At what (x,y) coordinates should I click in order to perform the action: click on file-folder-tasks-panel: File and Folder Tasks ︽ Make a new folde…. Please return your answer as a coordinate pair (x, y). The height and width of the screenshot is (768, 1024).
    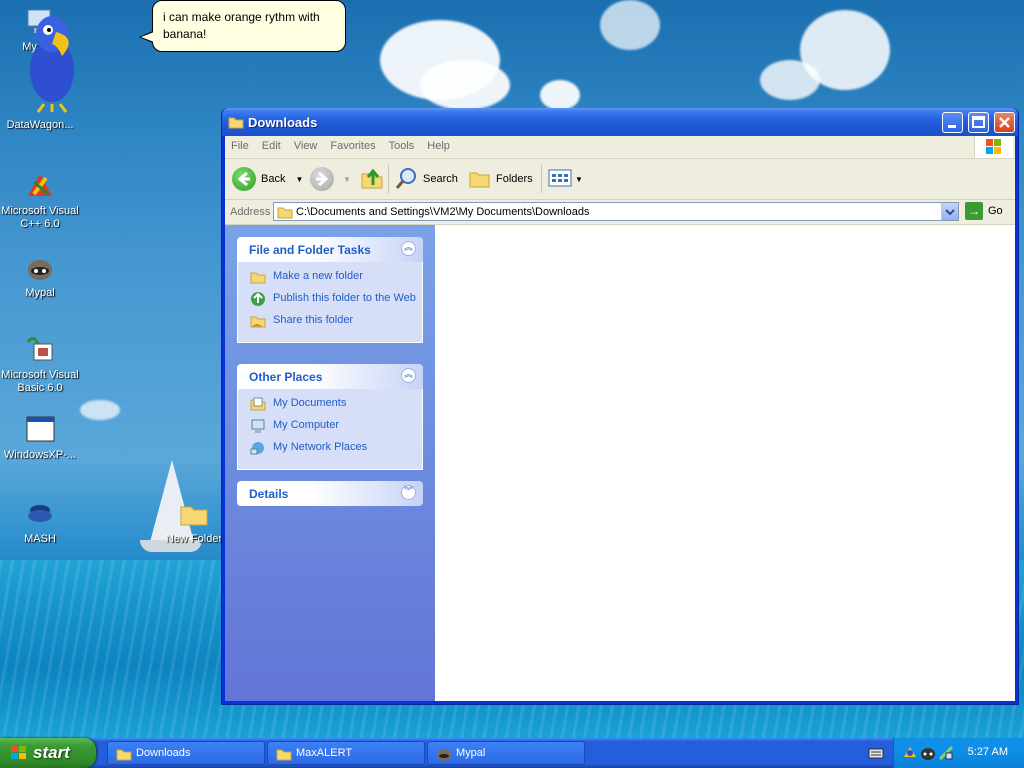
    Looking at the image, I should click on (330, 290).